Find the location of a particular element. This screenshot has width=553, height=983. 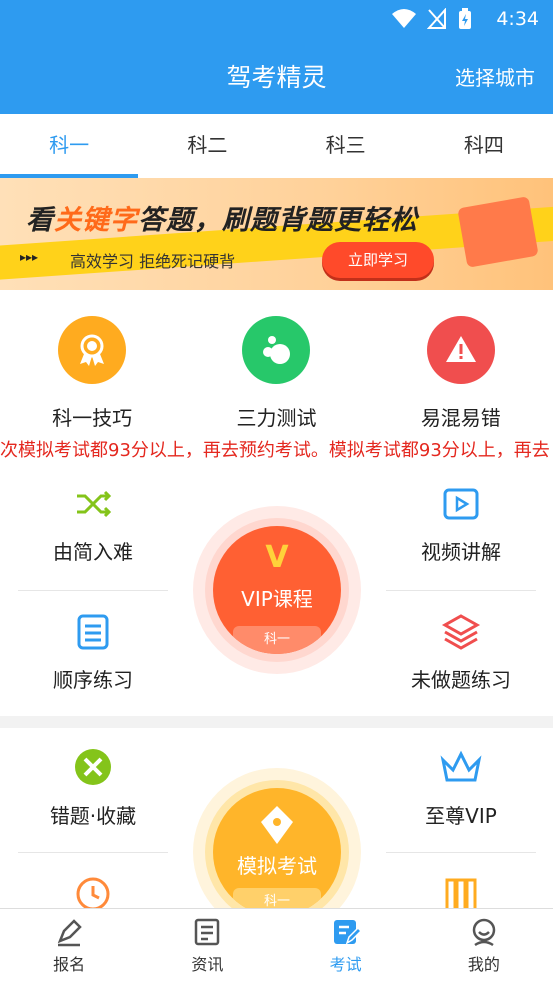

fountain-pen-icon is located at coordinates (277, 825).